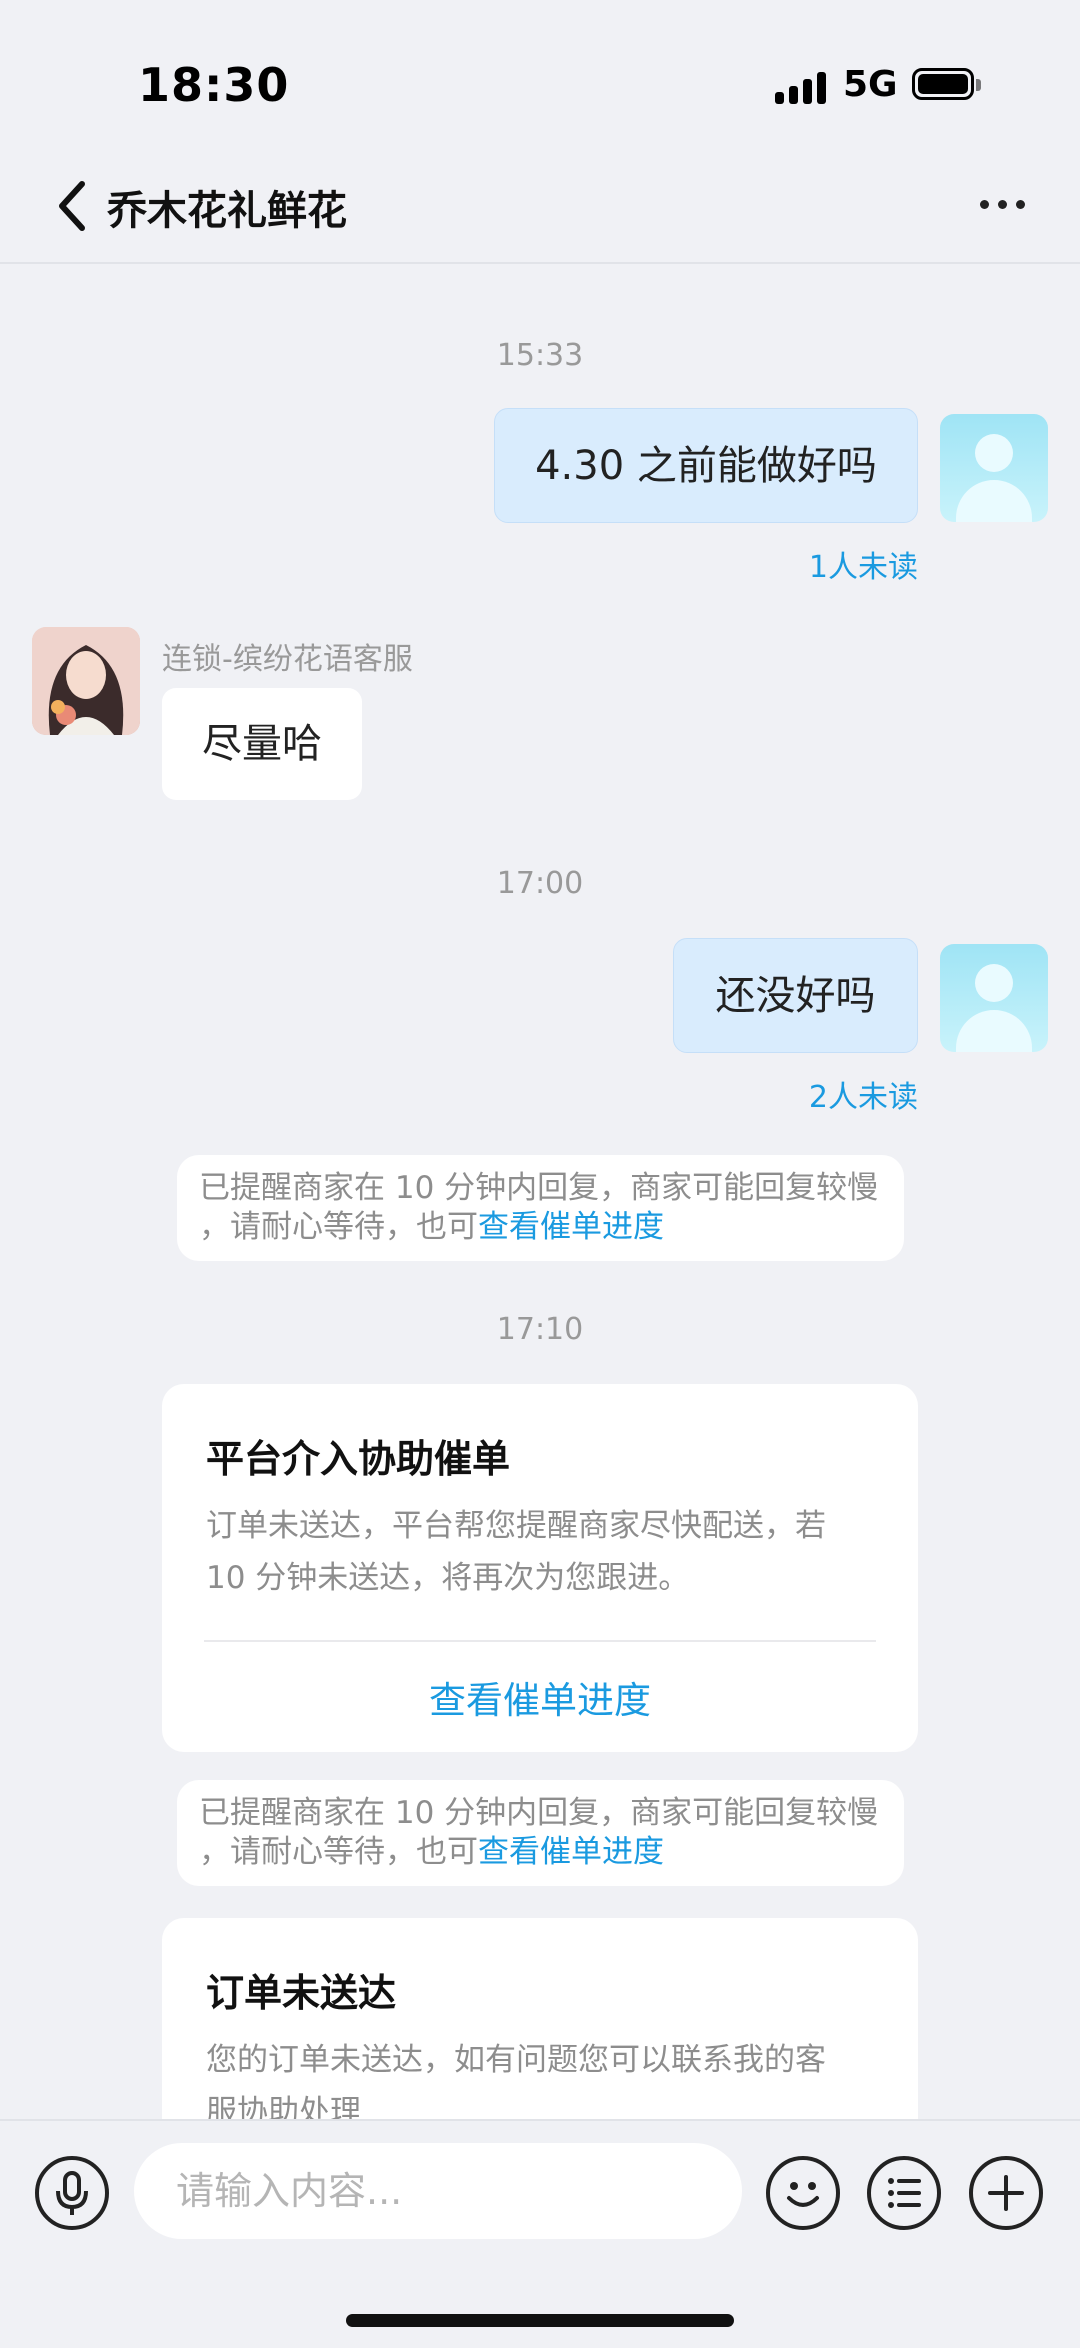 This screenshot has width=1080, height=2348. I want to click on add-icon, so click(1006, 2193).